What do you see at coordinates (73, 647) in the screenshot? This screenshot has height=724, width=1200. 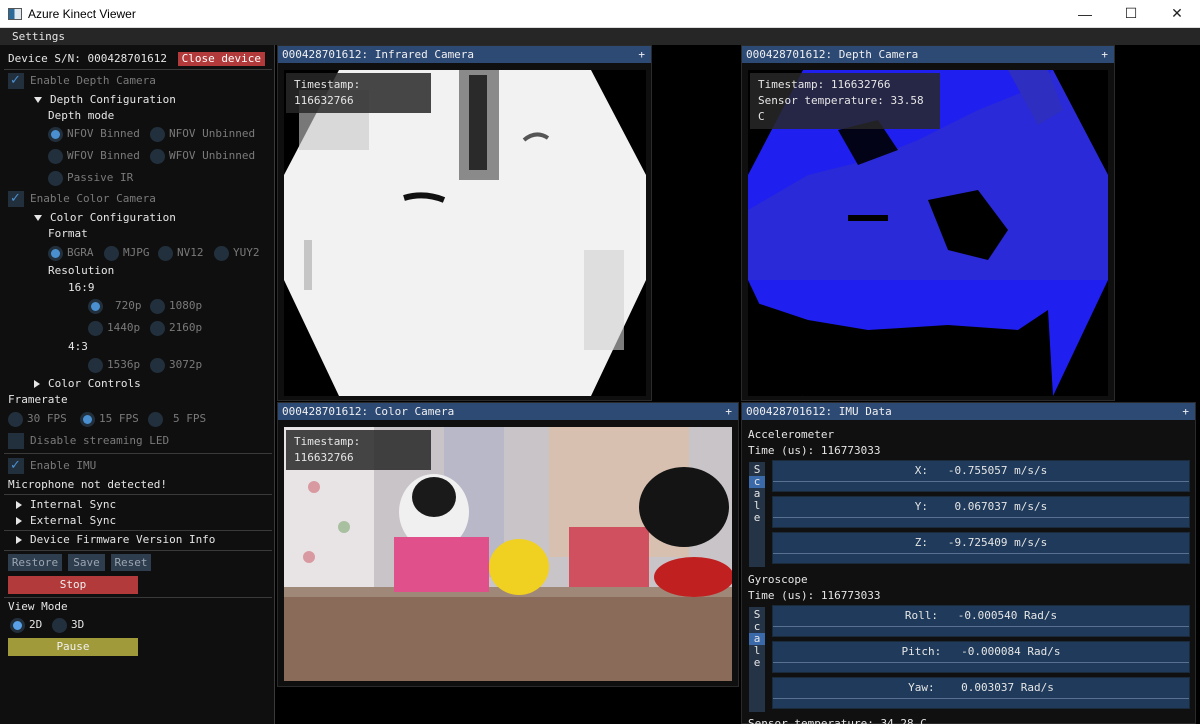 I see `pause-button: Pause` at bounding box center [73, 647].